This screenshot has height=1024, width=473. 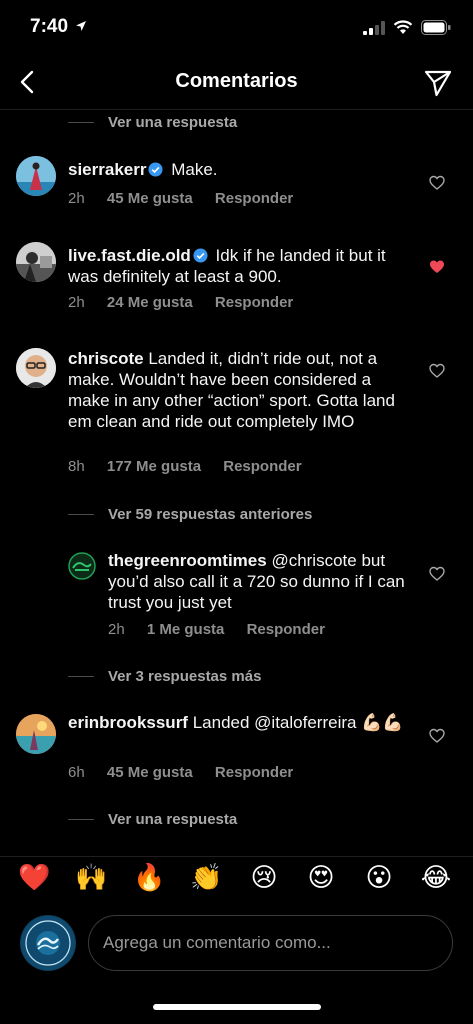 I want to click on comment-meta: 8h 177 Me gusta Responder, so click(x=194, y=466).